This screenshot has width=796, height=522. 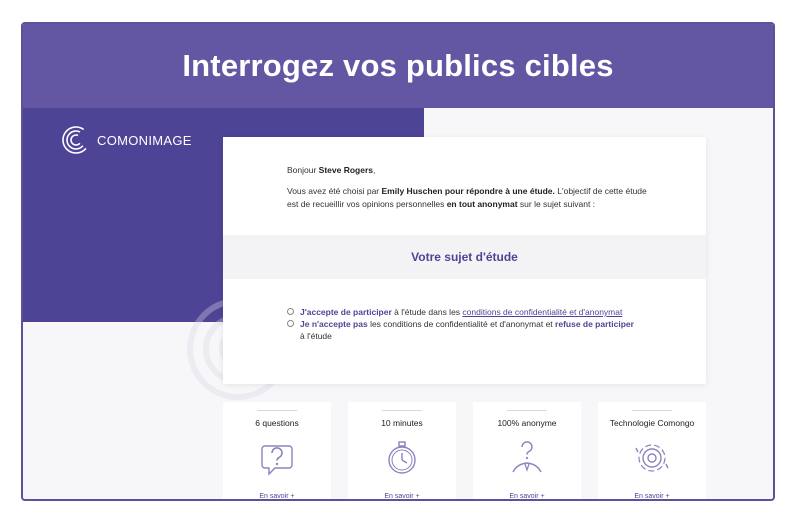 What do you see at coordinates (303, 170) in the screenshot?
I see `greeting-prefix: Bonjour` at bounding box center [303, 170].